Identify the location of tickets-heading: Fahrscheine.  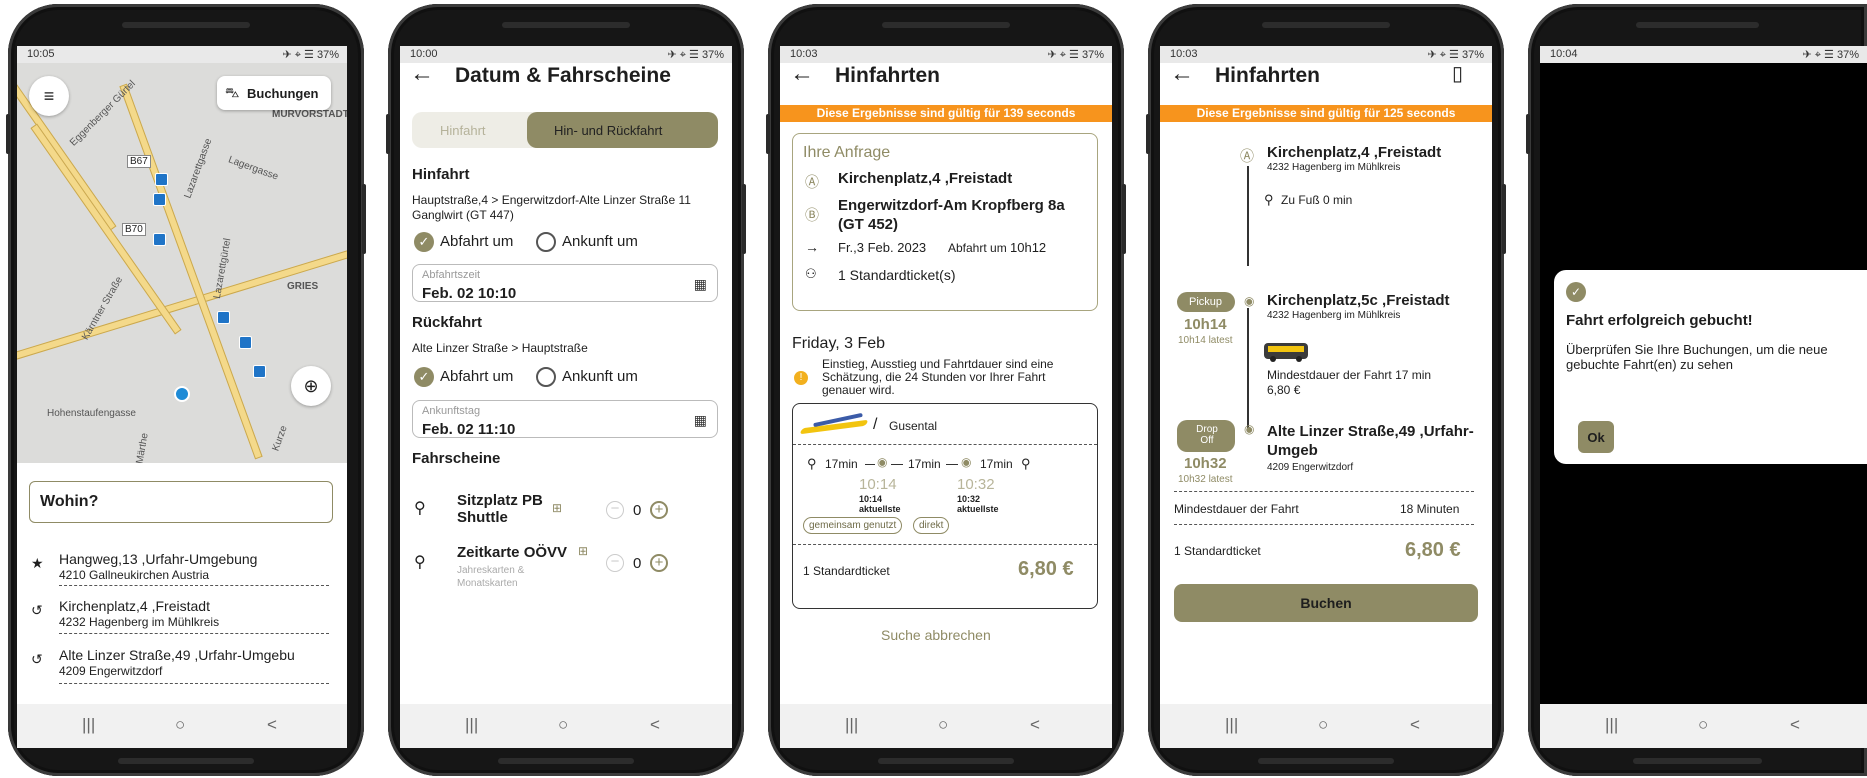
(456, 458).